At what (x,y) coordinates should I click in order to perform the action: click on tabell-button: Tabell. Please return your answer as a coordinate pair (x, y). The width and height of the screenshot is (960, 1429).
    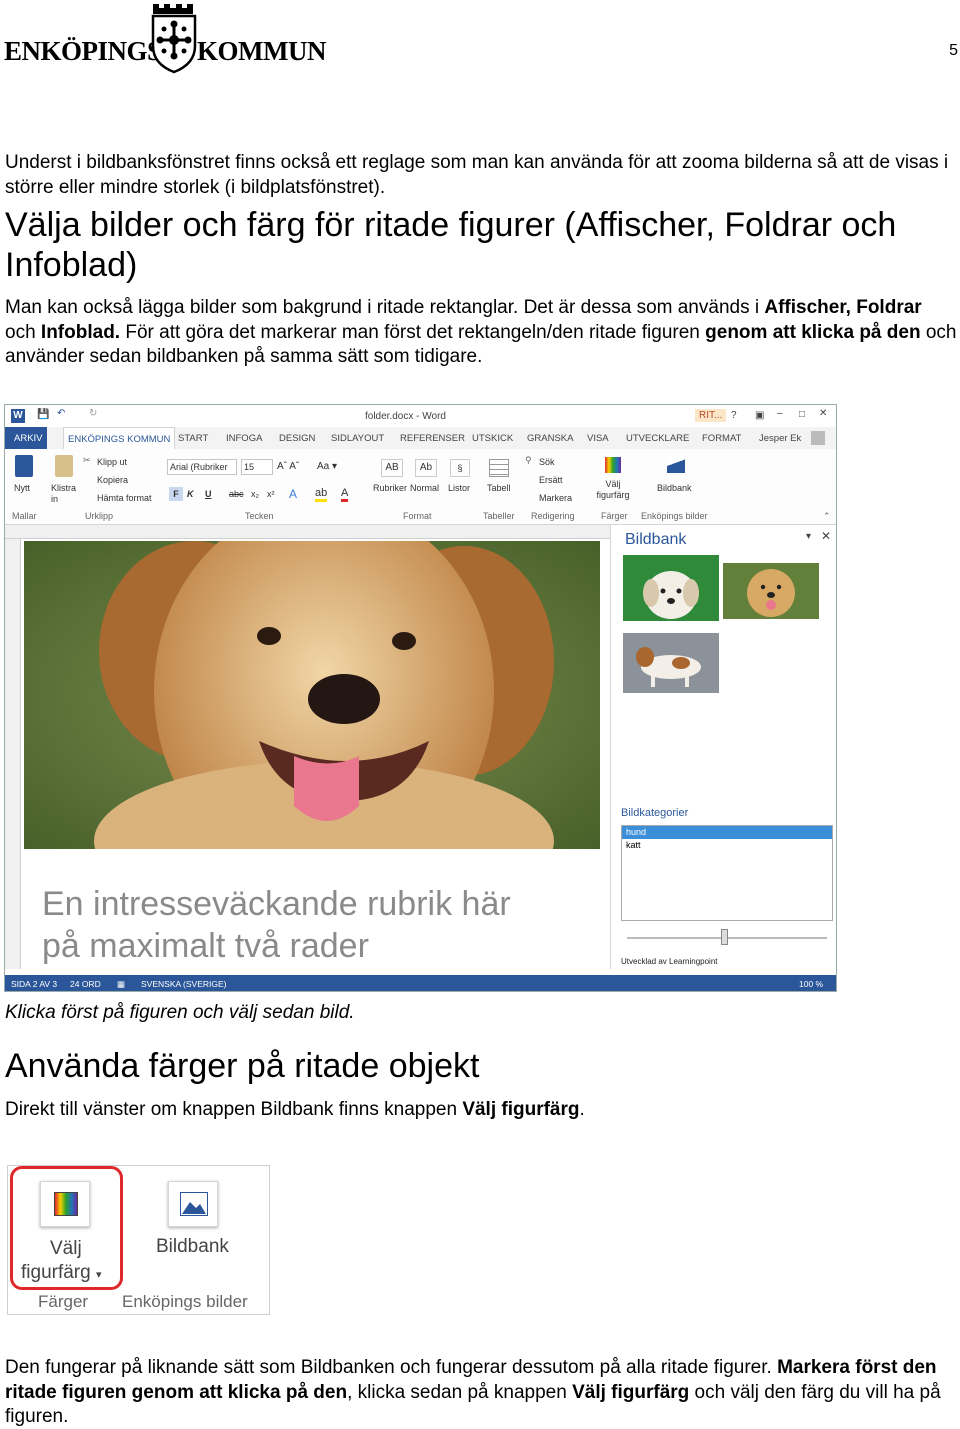
    Looking at the image, I should click on (499, 488).